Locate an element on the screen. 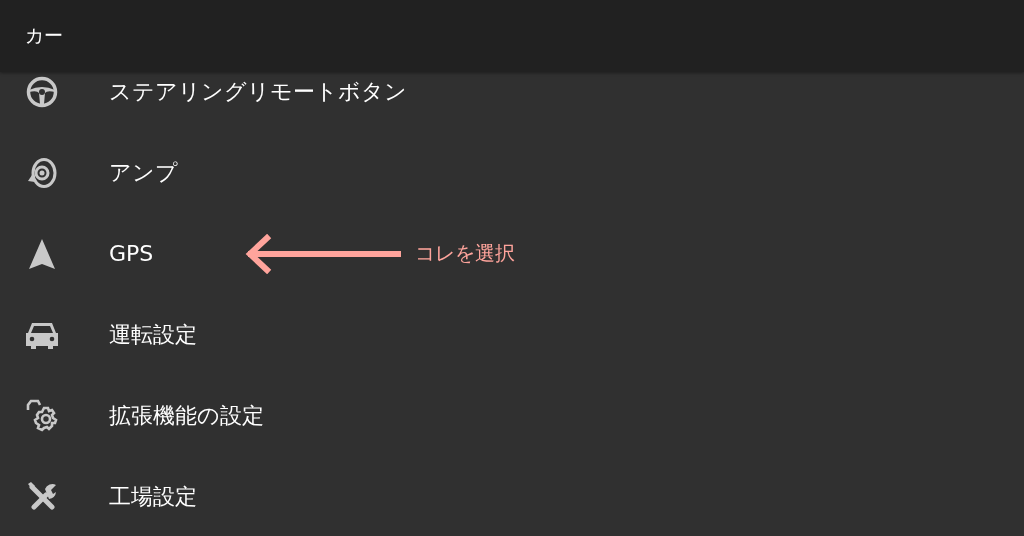  app-bar-title: カー is located at coordinates (44, 35).